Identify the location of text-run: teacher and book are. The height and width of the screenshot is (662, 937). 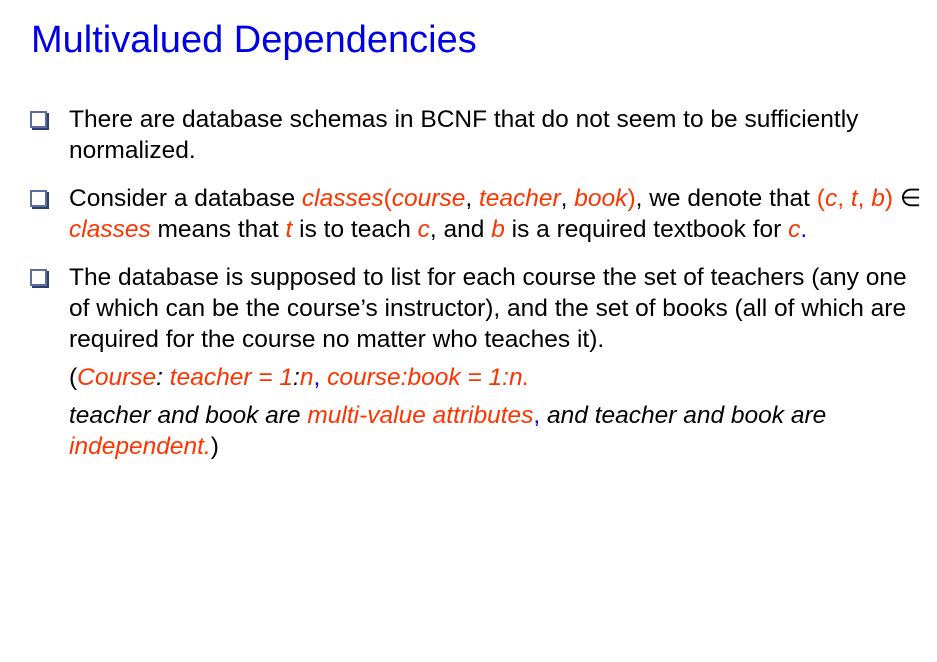
(188, 415).